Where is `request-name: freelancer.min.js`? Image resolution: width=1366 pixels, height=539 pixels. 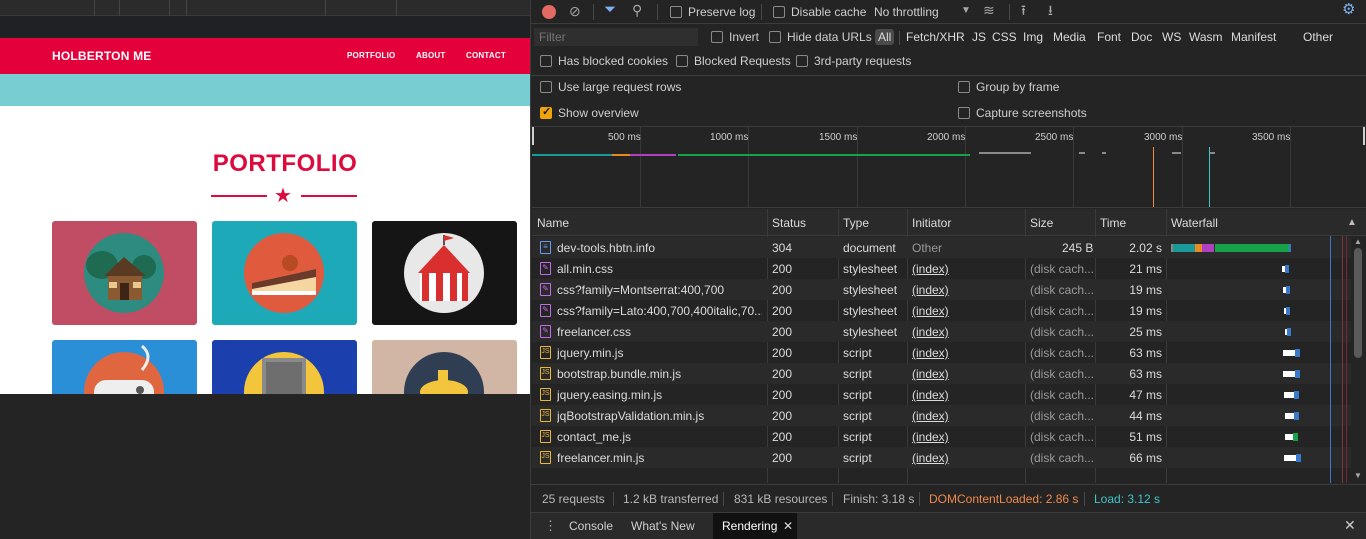
request-name: freelancer.min.js is located at coordinates (659, 458).